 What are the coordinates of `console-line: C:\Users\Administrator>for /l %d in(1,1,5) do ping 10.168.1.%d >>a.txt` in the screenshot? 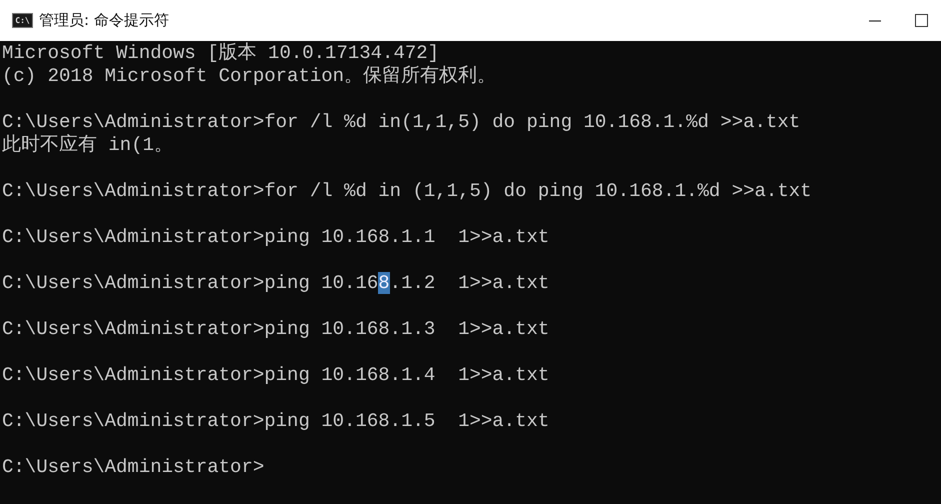 It's located at (401, 122).